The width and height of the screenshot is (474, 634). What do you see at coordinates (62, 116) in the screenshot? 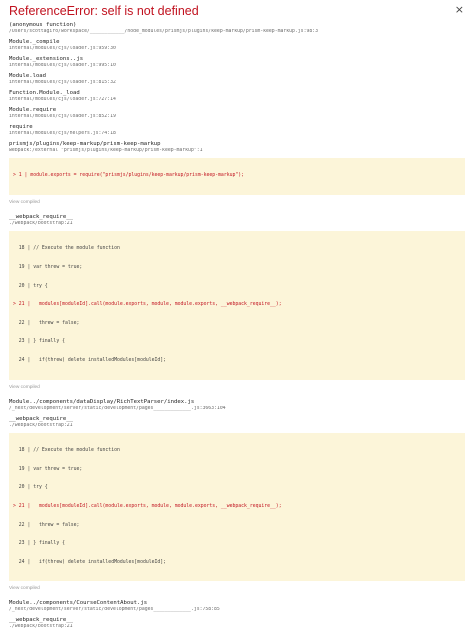
I see `frame-file: internal/modules/cjs/loader.js:852:19` at bounding box center [62, 116].